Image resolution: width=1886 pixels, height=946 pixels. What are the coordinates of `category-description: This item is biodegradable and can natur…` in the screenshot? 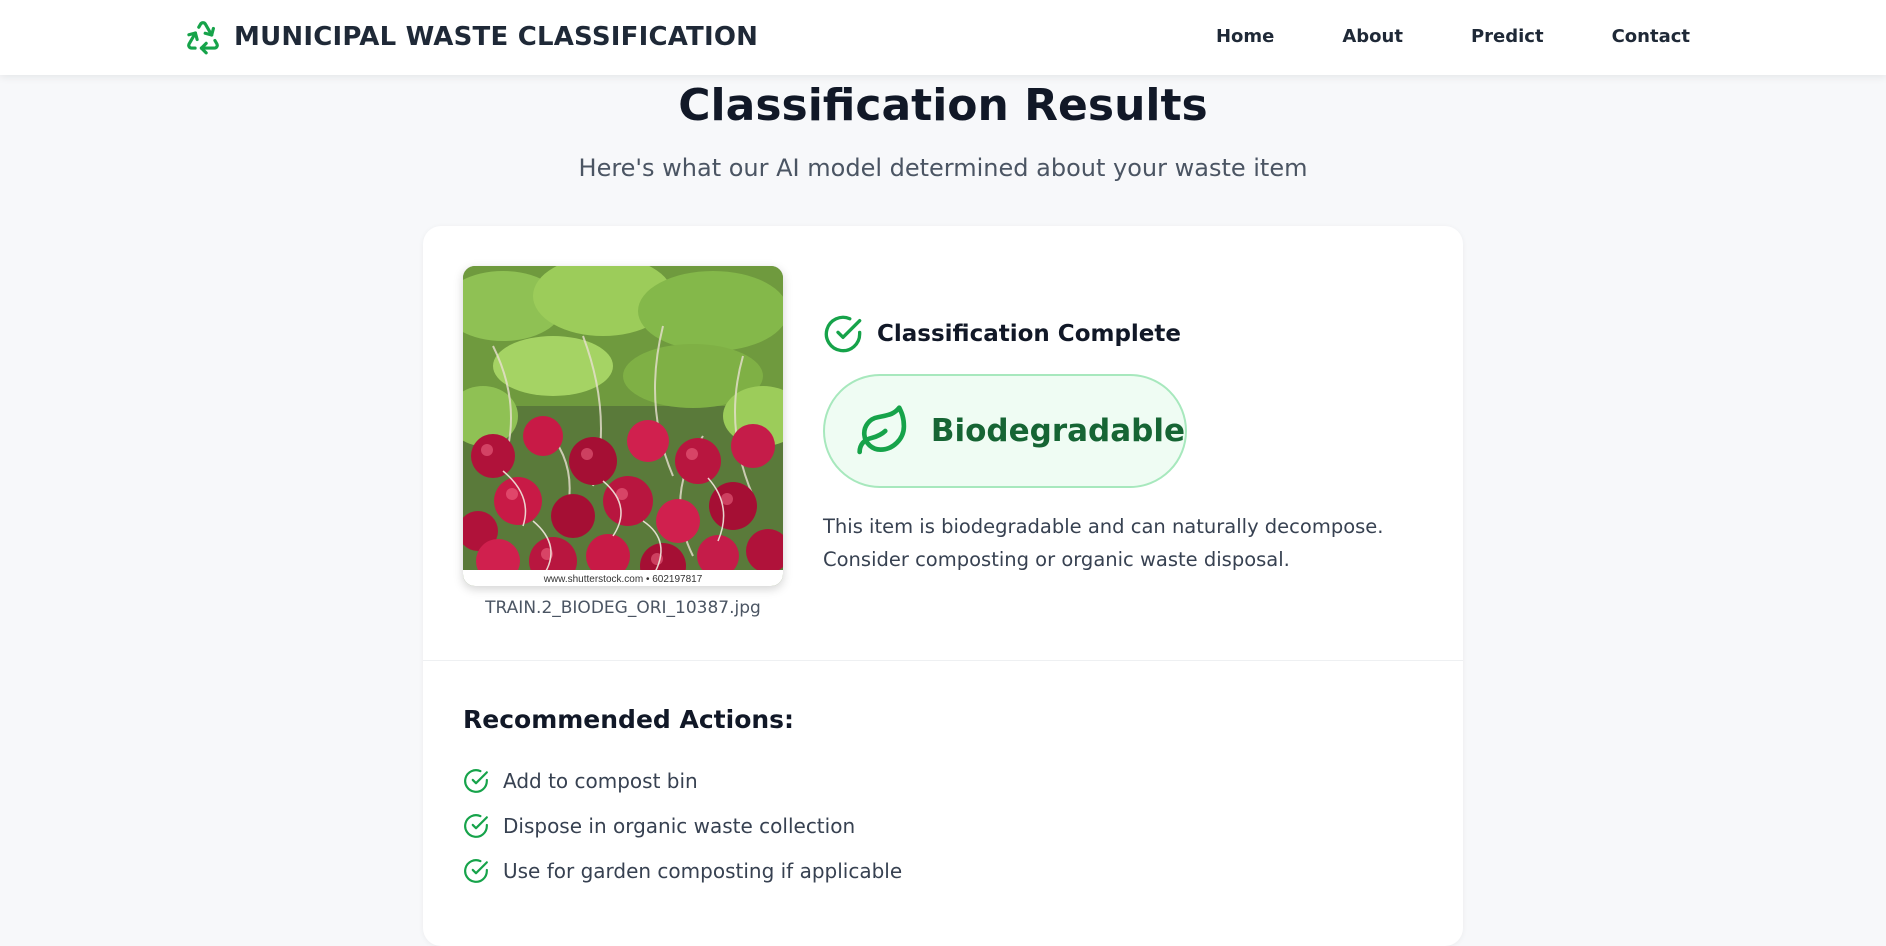 It's located at (1103, 543).